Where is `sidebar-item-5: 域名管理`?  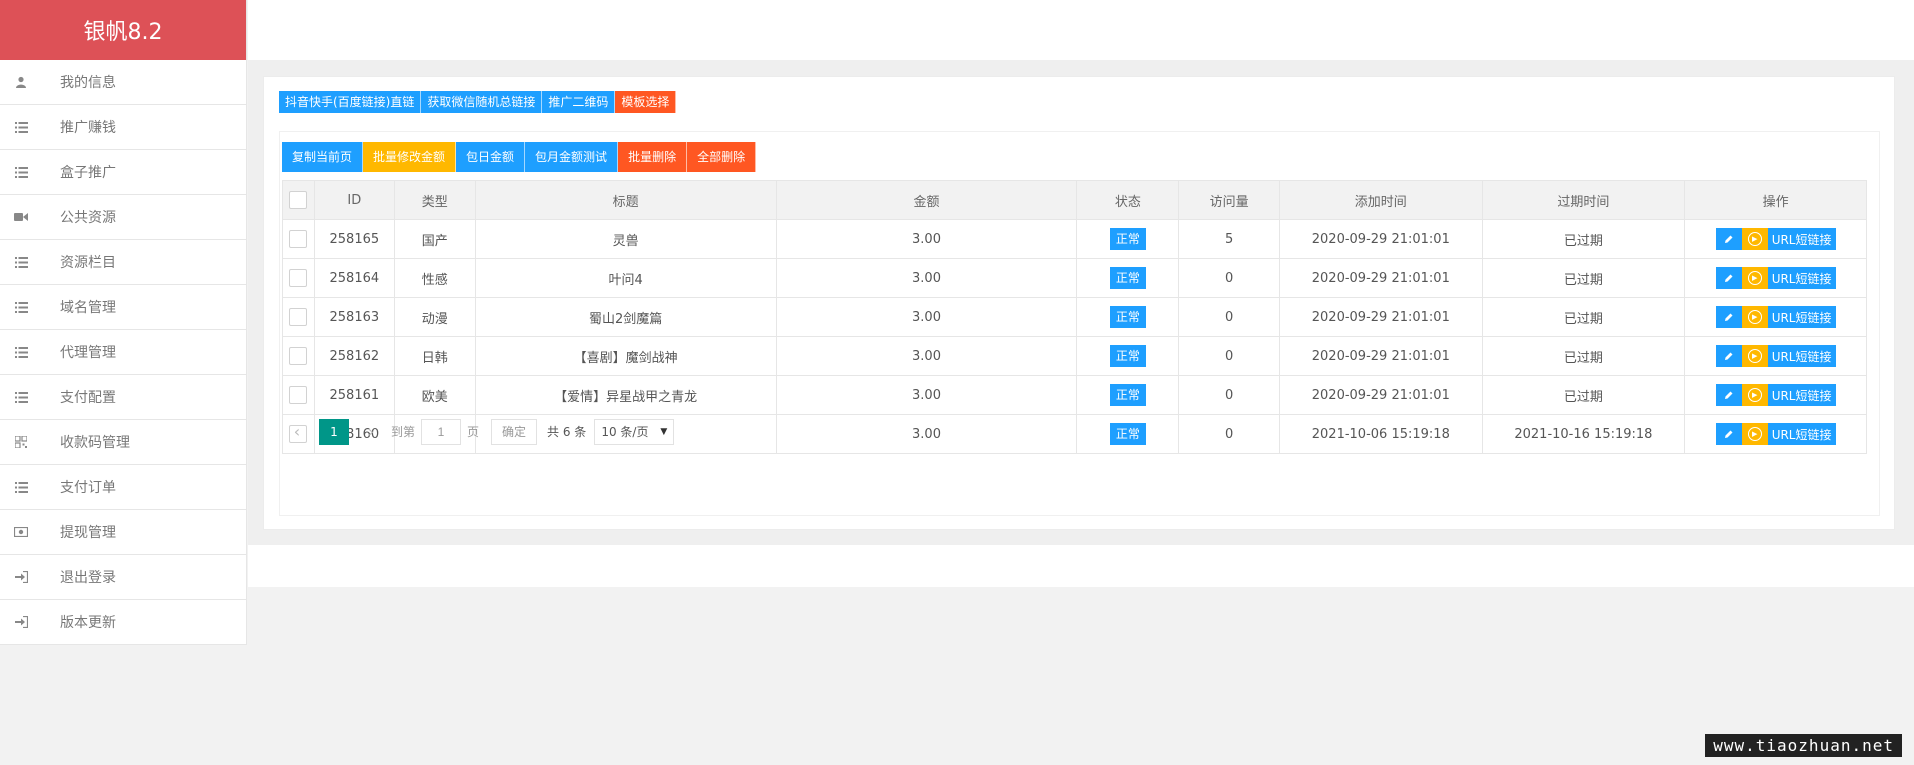 sidebar-item-5: 域名管理 is located at coordinates (123, 307).